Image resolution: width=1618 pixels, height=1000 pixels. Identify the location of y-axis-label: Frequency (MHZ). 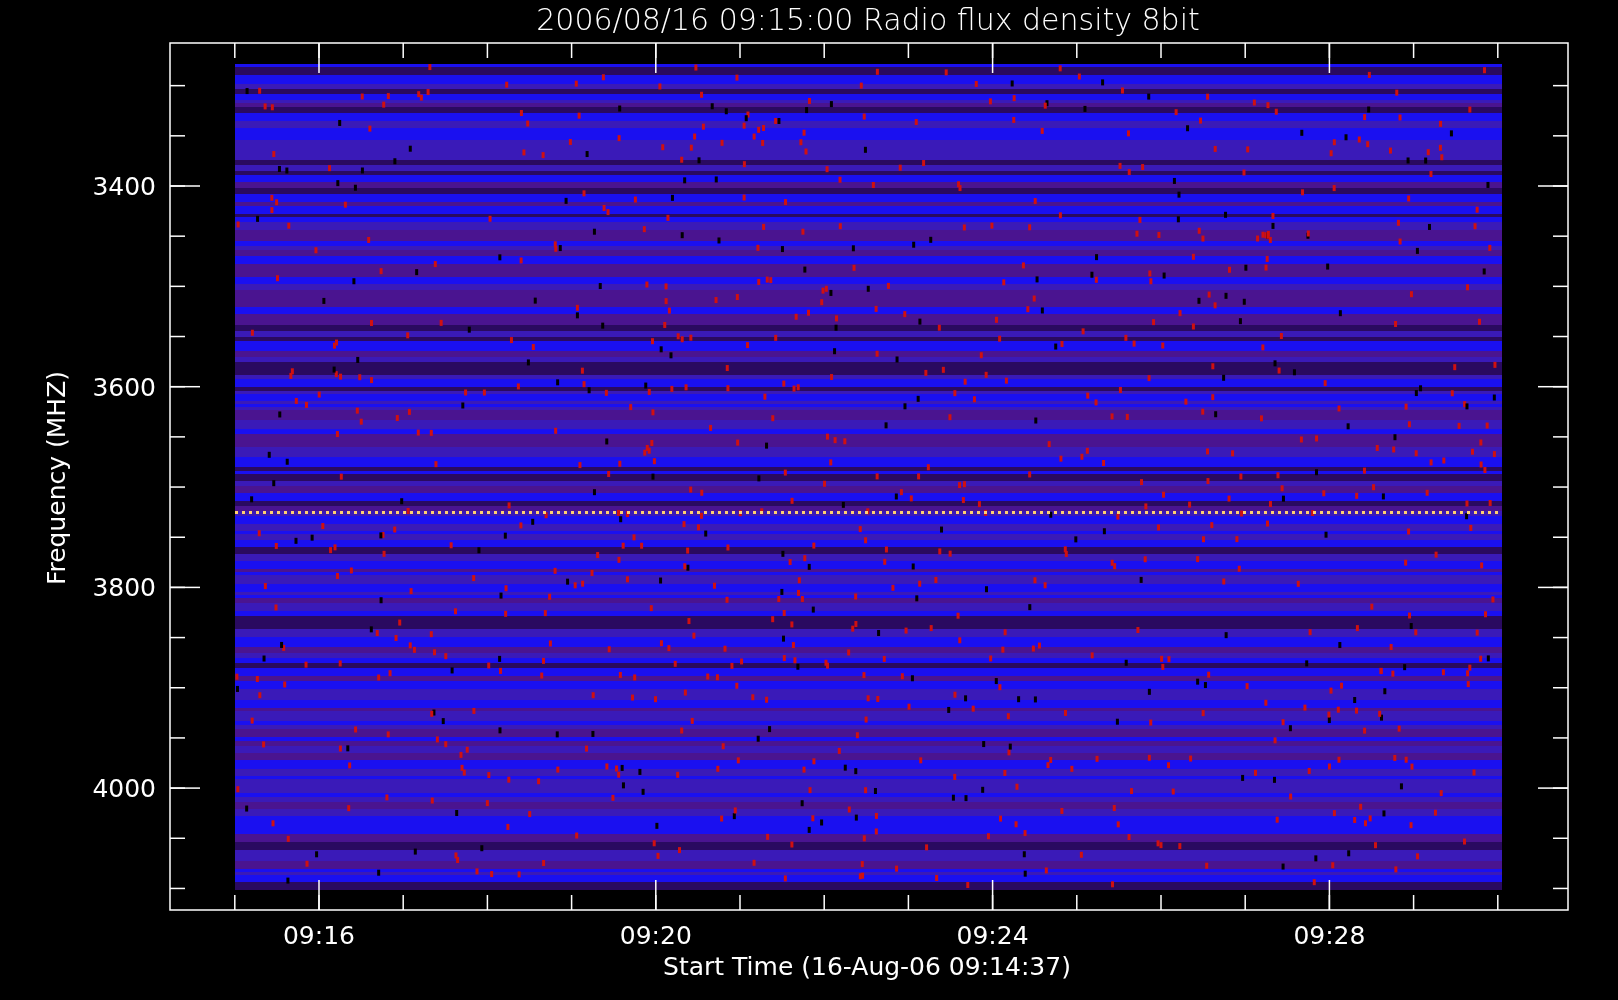
(56, 478).